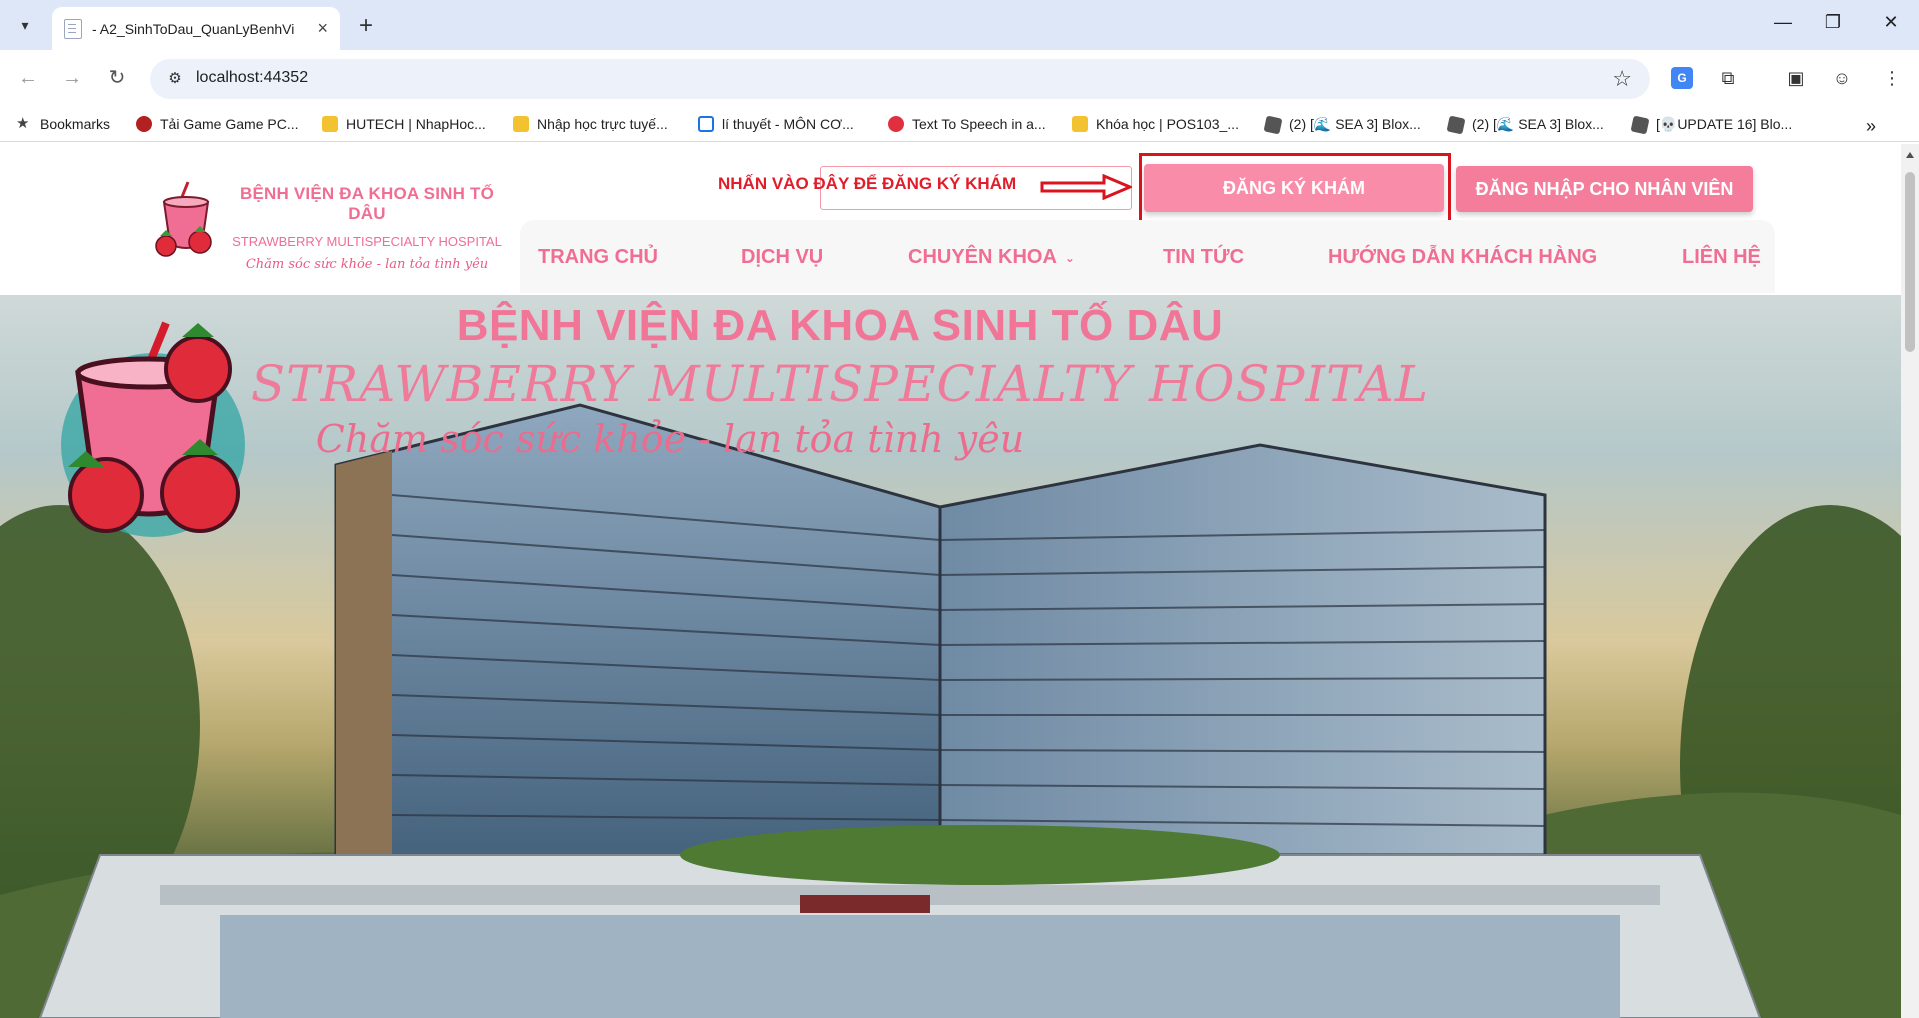 This screenshot has height=1018, width=1919. I want to click on new-tab-button: +, so click(366, 26).